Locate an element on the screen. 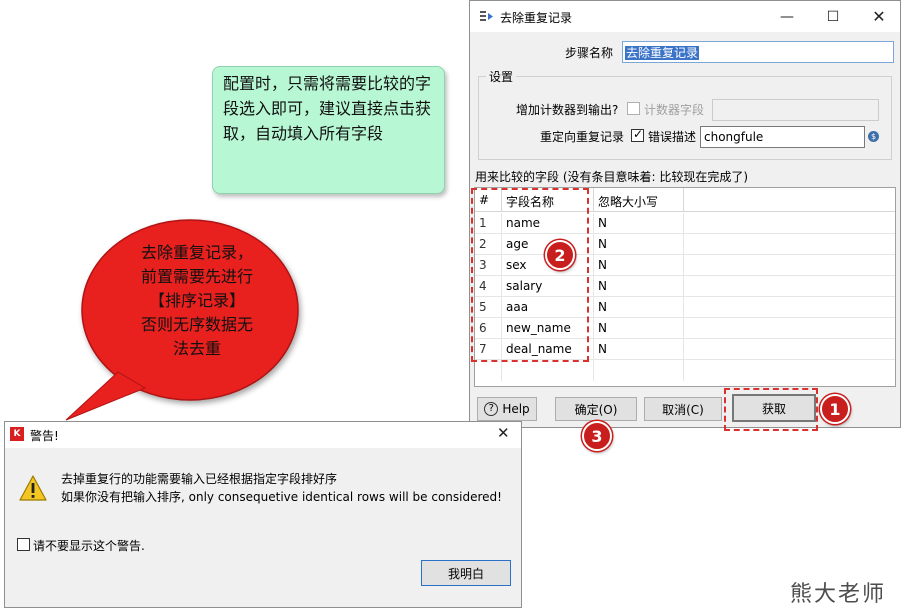  dont-show-label: 请不要显示这个警告. is located at coordinates (89, 546).